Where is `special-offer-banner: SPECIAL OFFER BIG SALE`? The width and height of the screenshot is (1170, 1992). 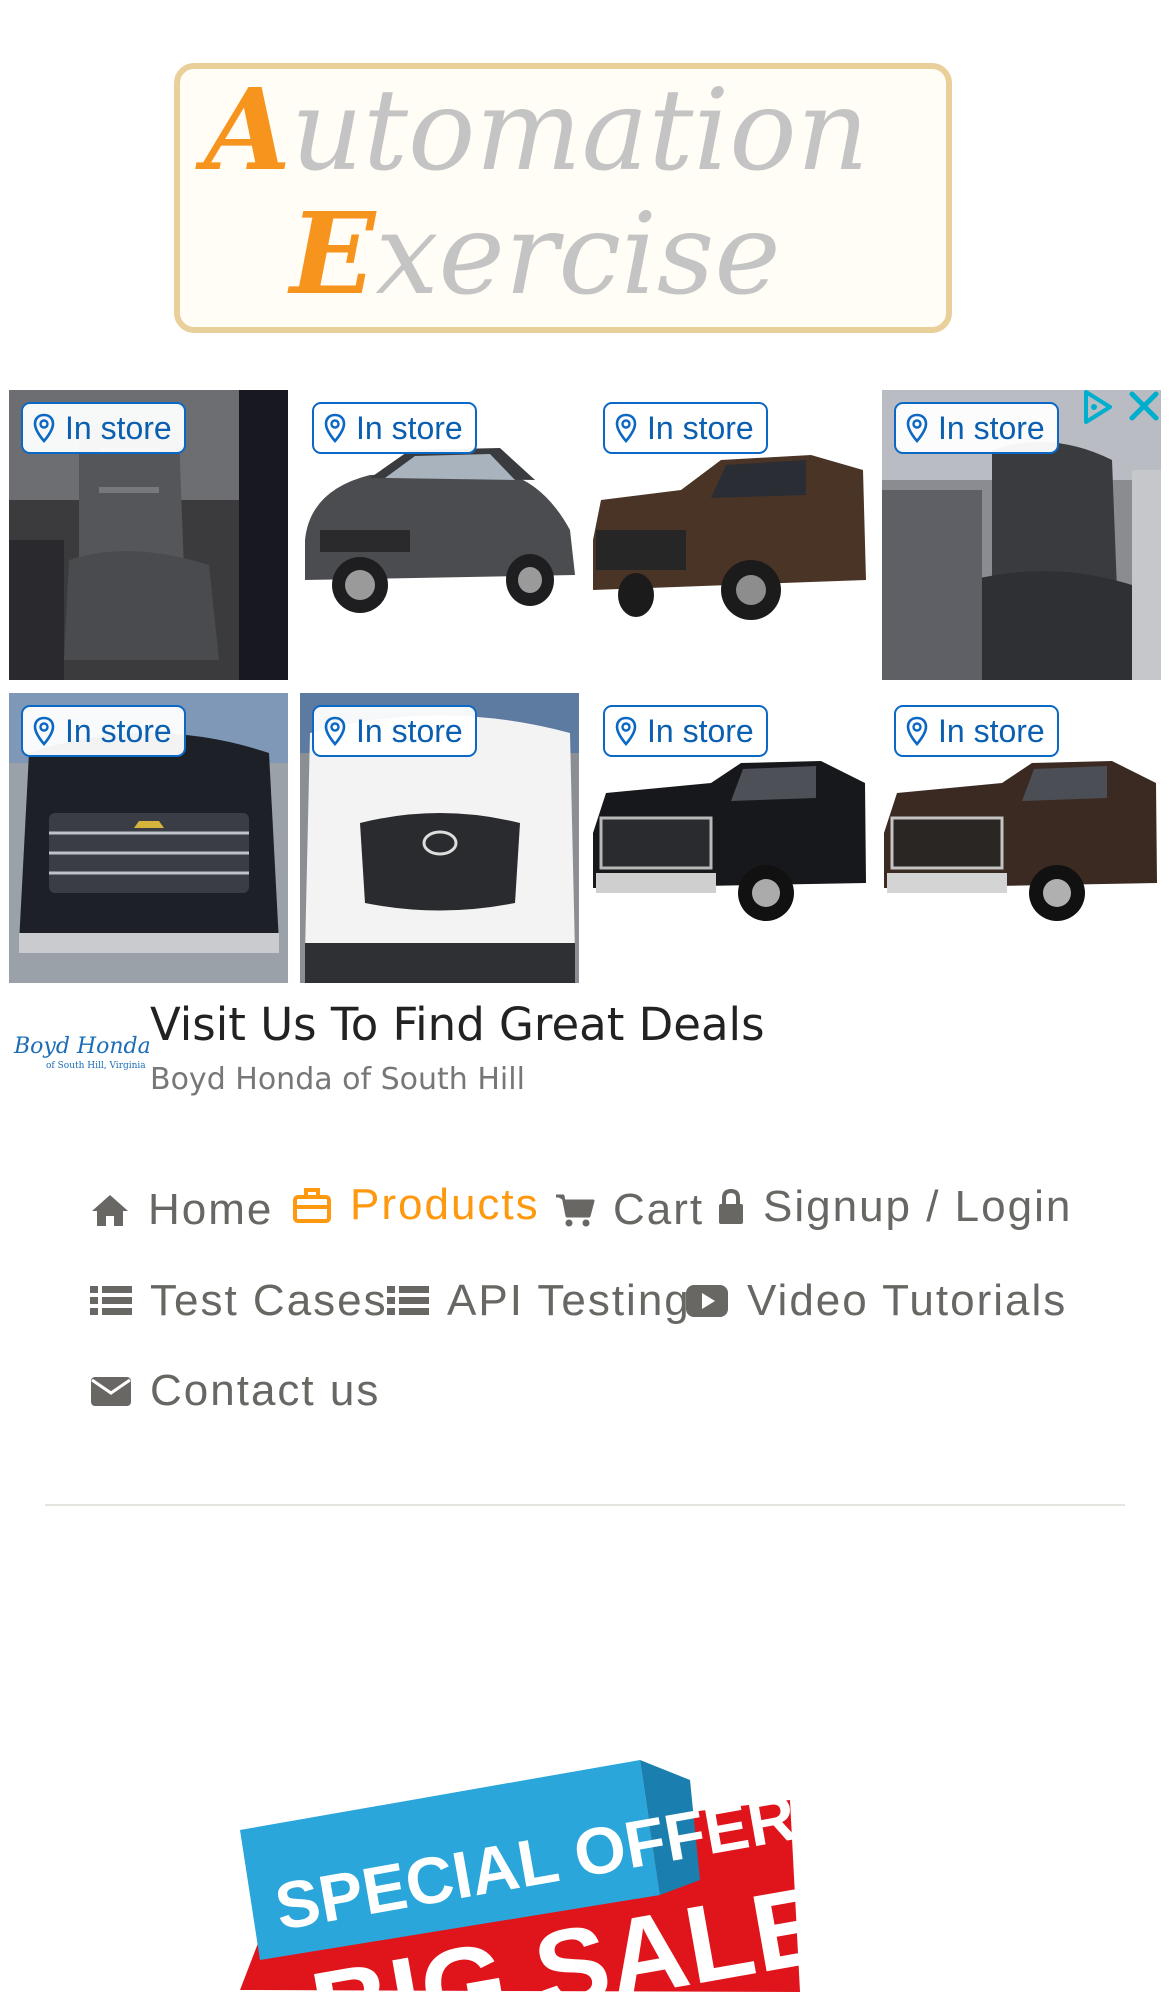 special-offer-banner: SPECIAL OFFER BIG SALE is located at coordinates (480, 1856).